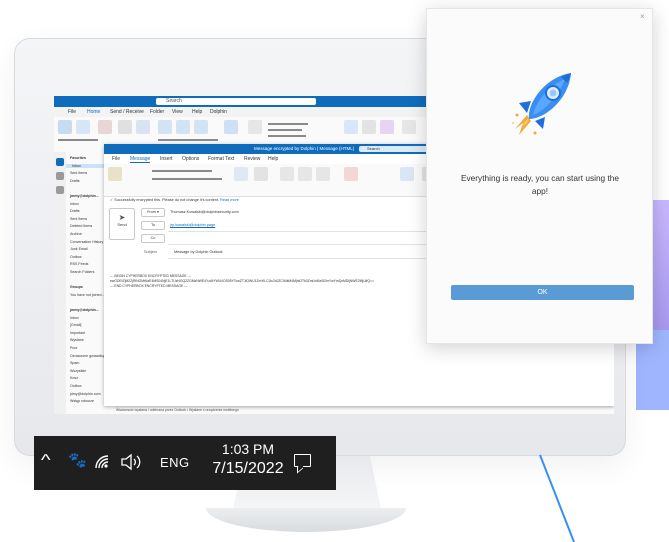  I want to click on compose-menu-file: File, so click(116, 159).